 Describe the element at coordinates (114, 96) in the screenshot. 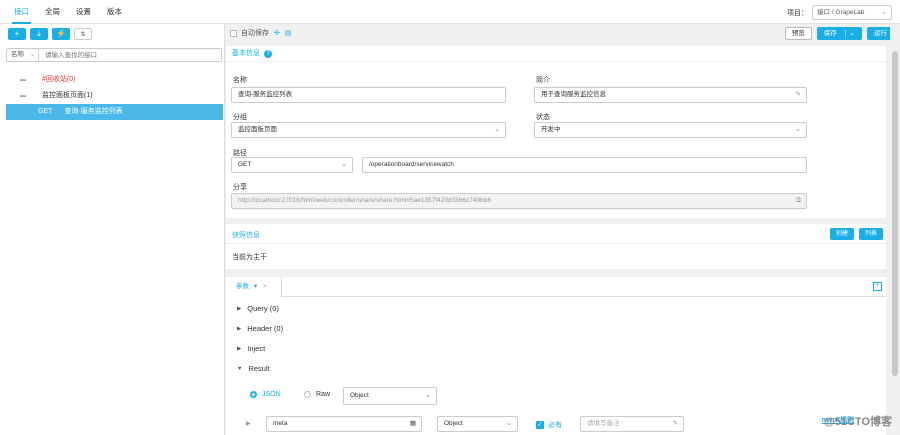

I see `tree-item-monitor-panel: ▬ 监控面板页面(1)` at that location.